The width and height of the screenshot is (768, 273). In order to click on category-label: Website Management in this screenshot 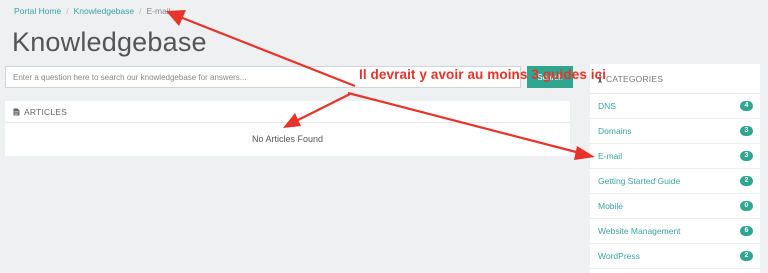, I will do `click(639, 231)`.